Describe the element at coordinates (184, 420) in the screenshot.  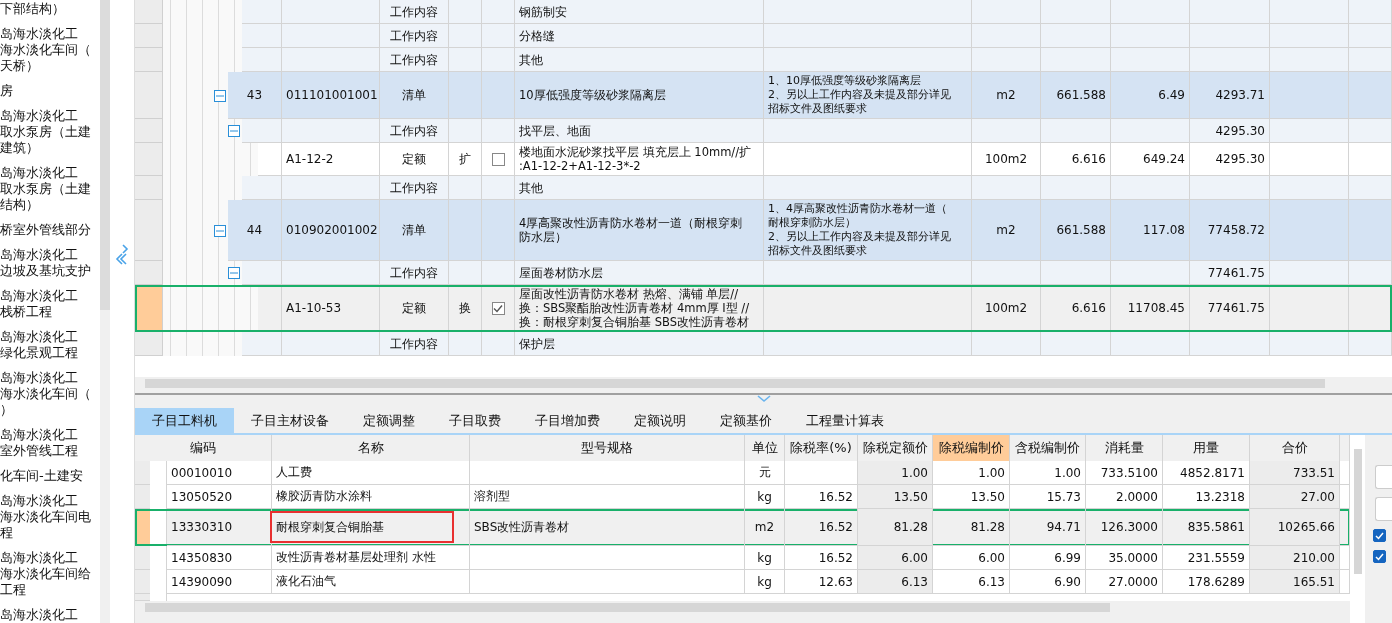
I see `tab: 子目工料机` at that location.